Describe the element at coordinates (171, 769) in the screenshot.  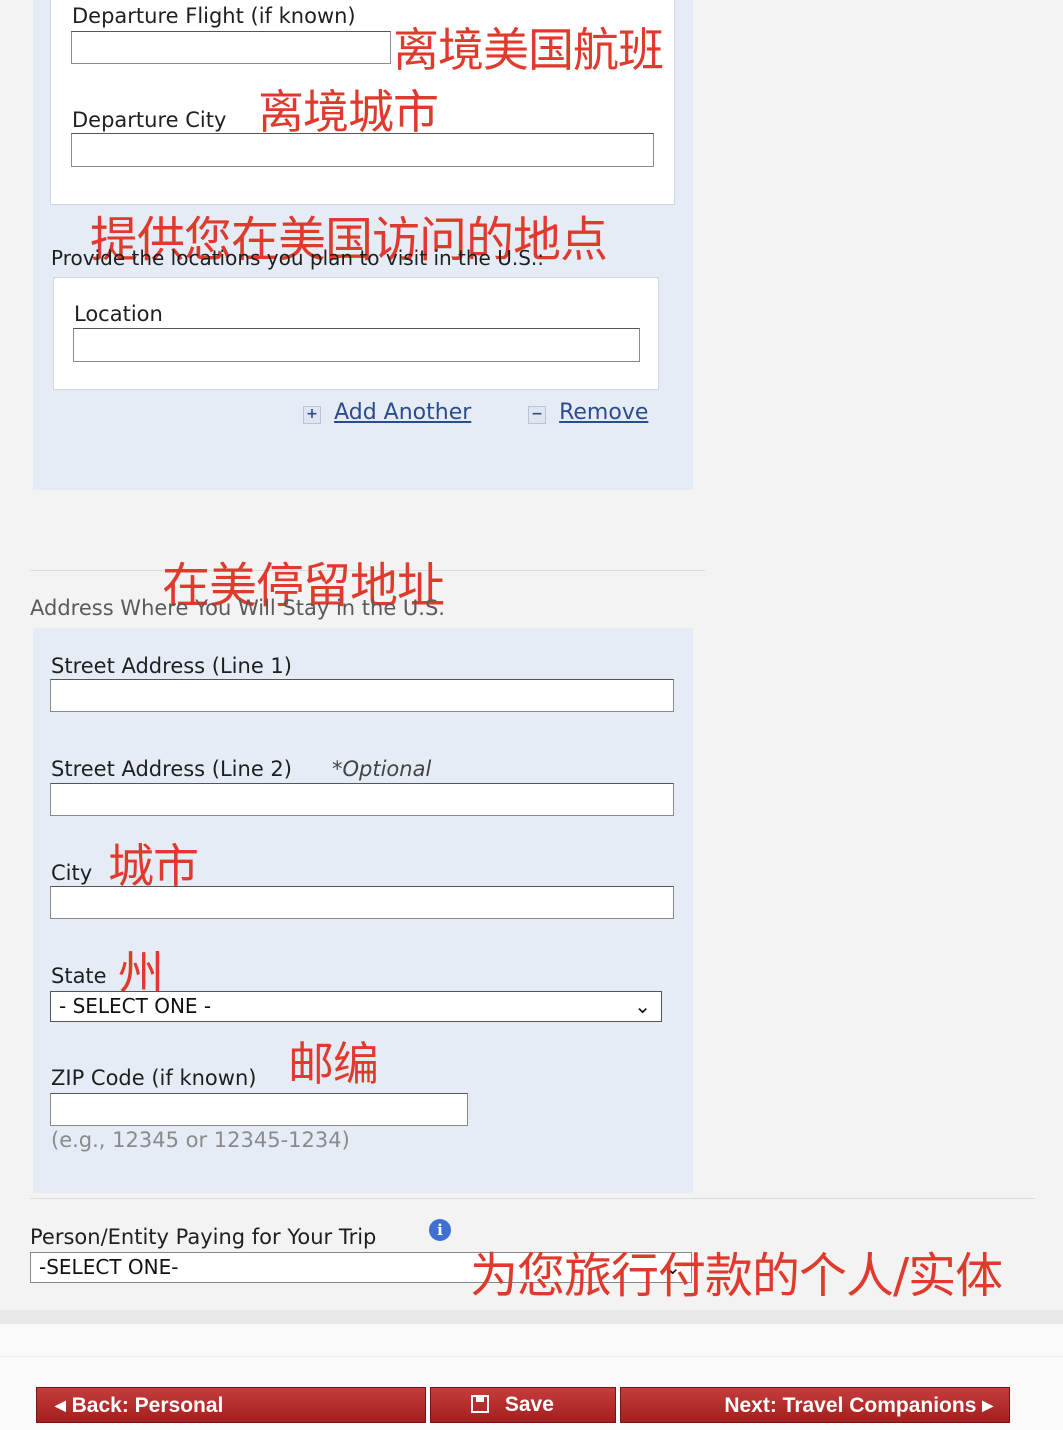
I see `street2-label: Street Address (Line 2)` at that location.